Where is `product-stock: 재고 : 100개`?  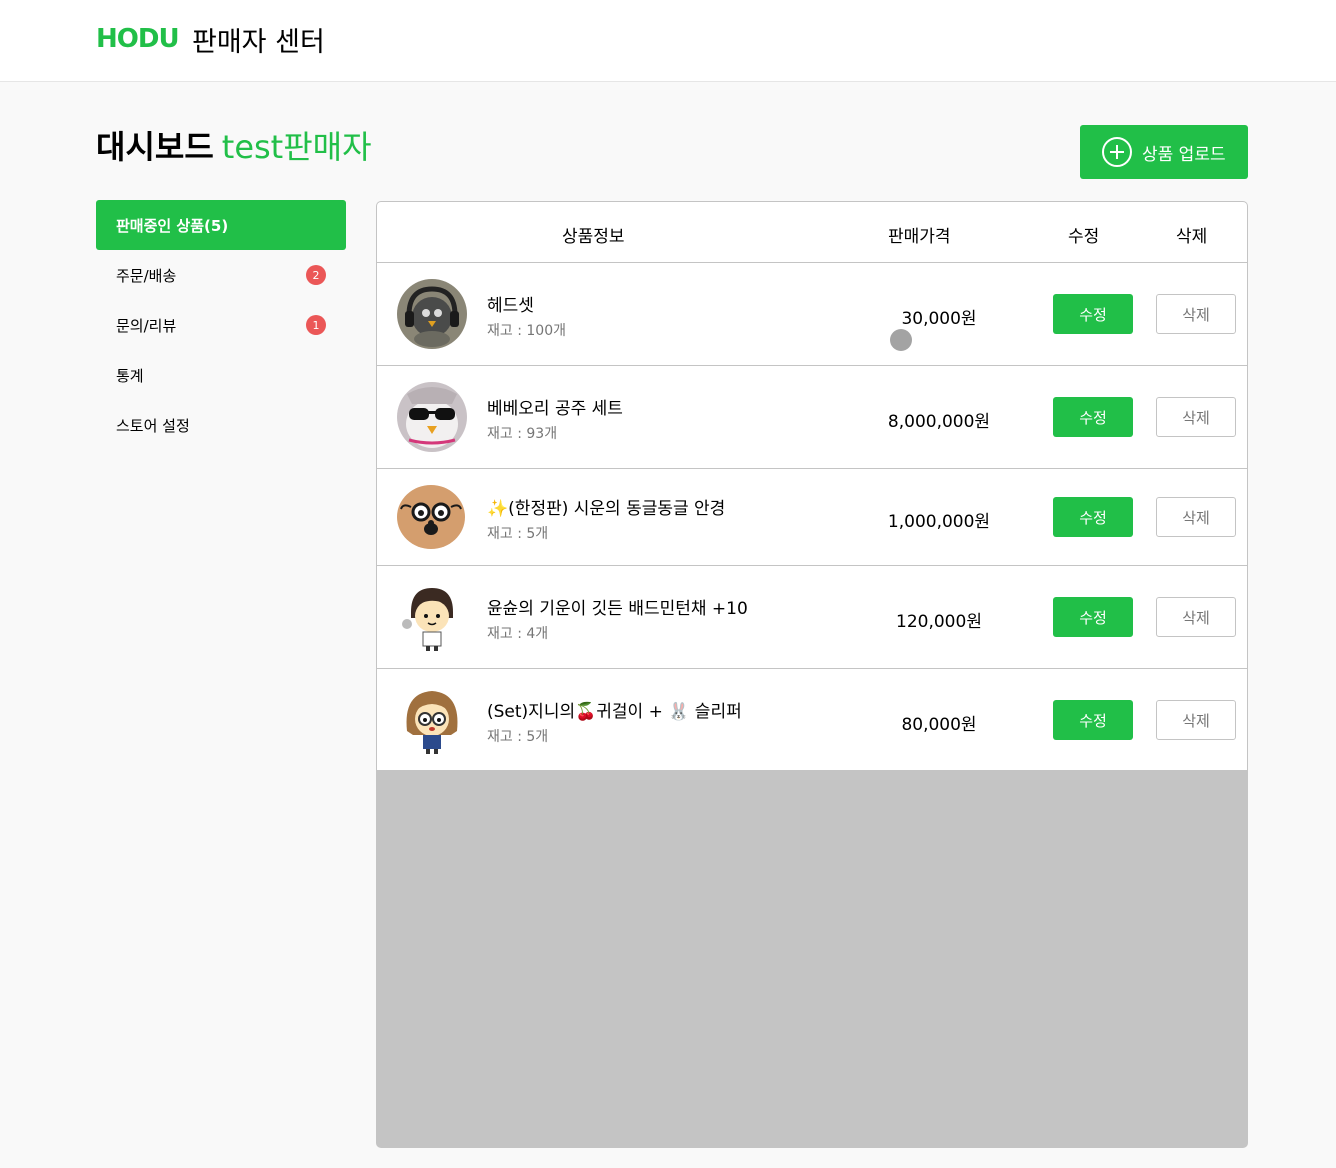
product-stock: 재고 : 100개 is located at coordinates (526, 331).